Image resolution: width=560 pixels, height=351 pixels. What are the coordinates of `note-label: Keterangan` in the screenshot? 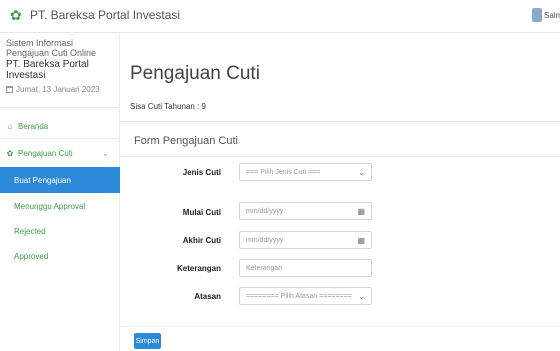 It's located at (198, 268).